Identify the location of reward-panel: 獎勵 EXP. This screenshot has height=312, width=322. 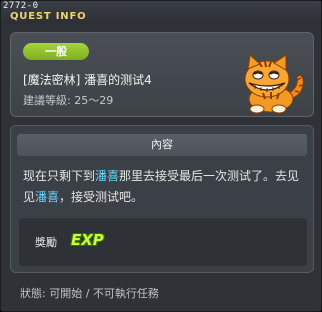
(163, 242).